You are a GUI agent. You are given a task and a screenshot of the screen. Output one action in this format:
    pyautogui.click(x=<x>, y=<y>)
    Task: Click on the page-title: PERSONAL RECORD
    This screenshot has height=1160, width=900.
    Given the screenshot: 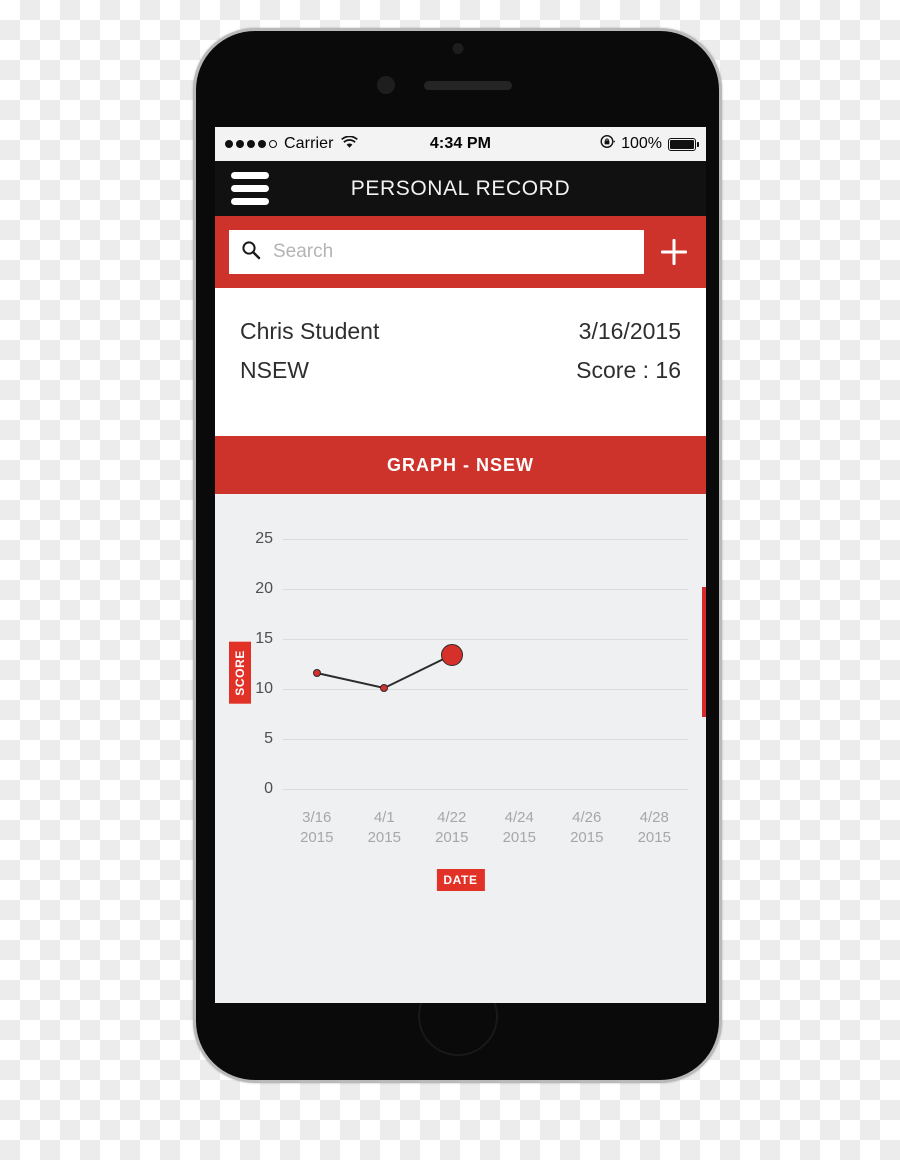 What is the action you would take?
    pyautogui.click(x=460, y=188)
    